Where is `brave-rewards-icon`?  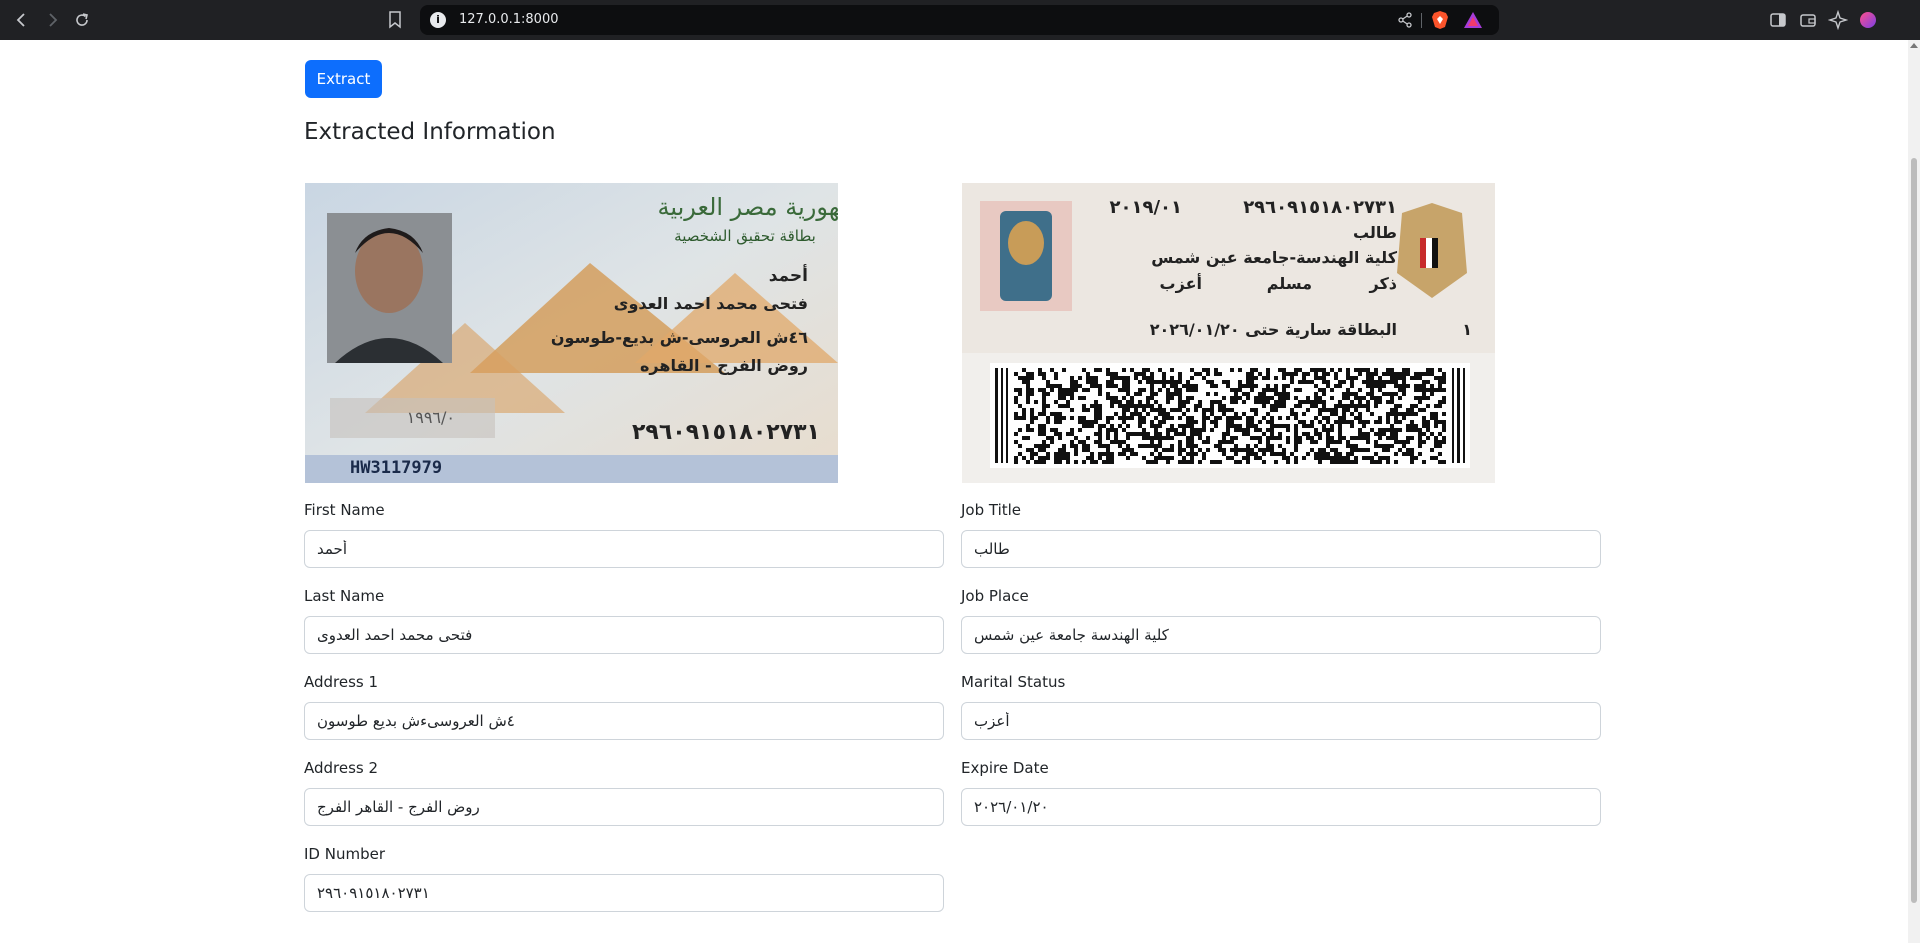 brave-rewards-icon is located at coordinates (1473, 20).